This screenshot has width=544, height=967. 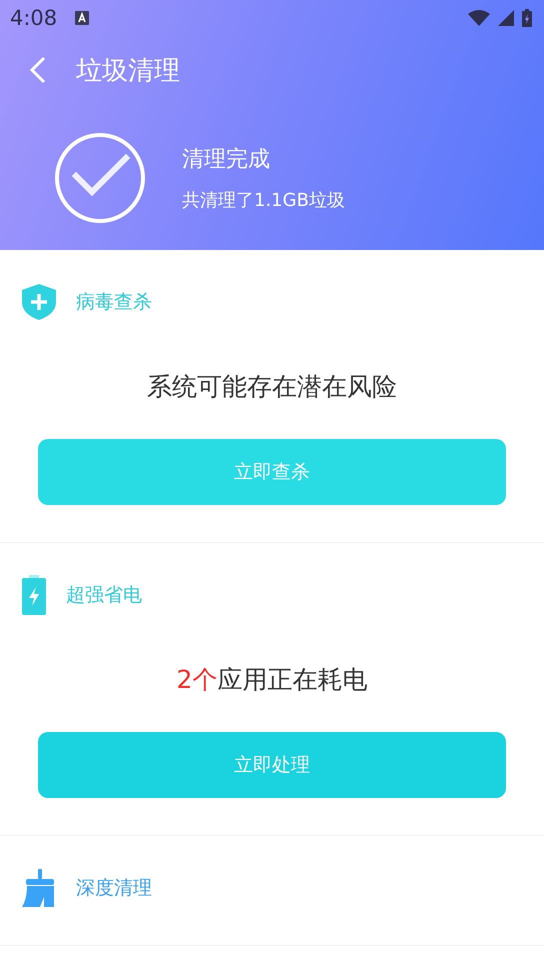 I want to click on back-icon, so click(x=38, y=70).